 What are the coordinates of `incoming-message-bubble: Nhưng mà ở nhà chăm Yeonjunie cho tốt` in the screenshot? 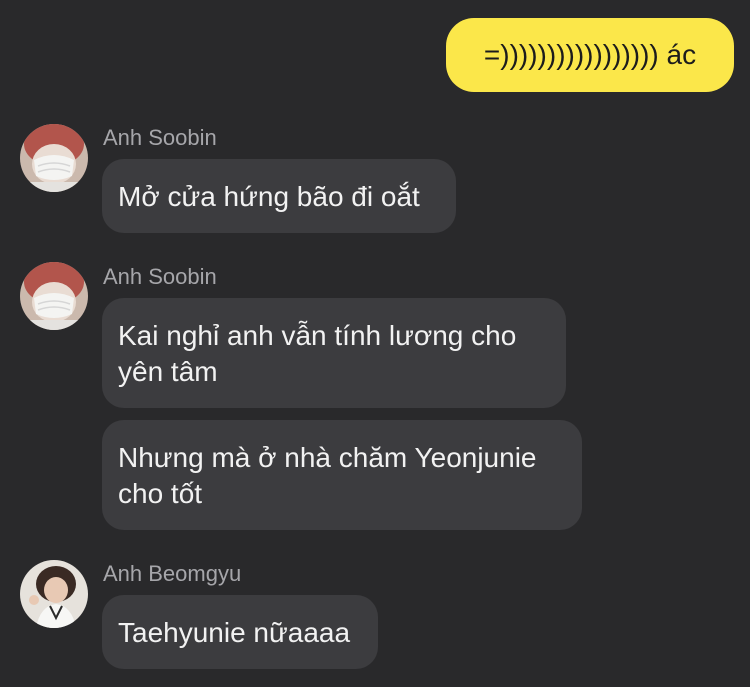 It's located at (342, 475).